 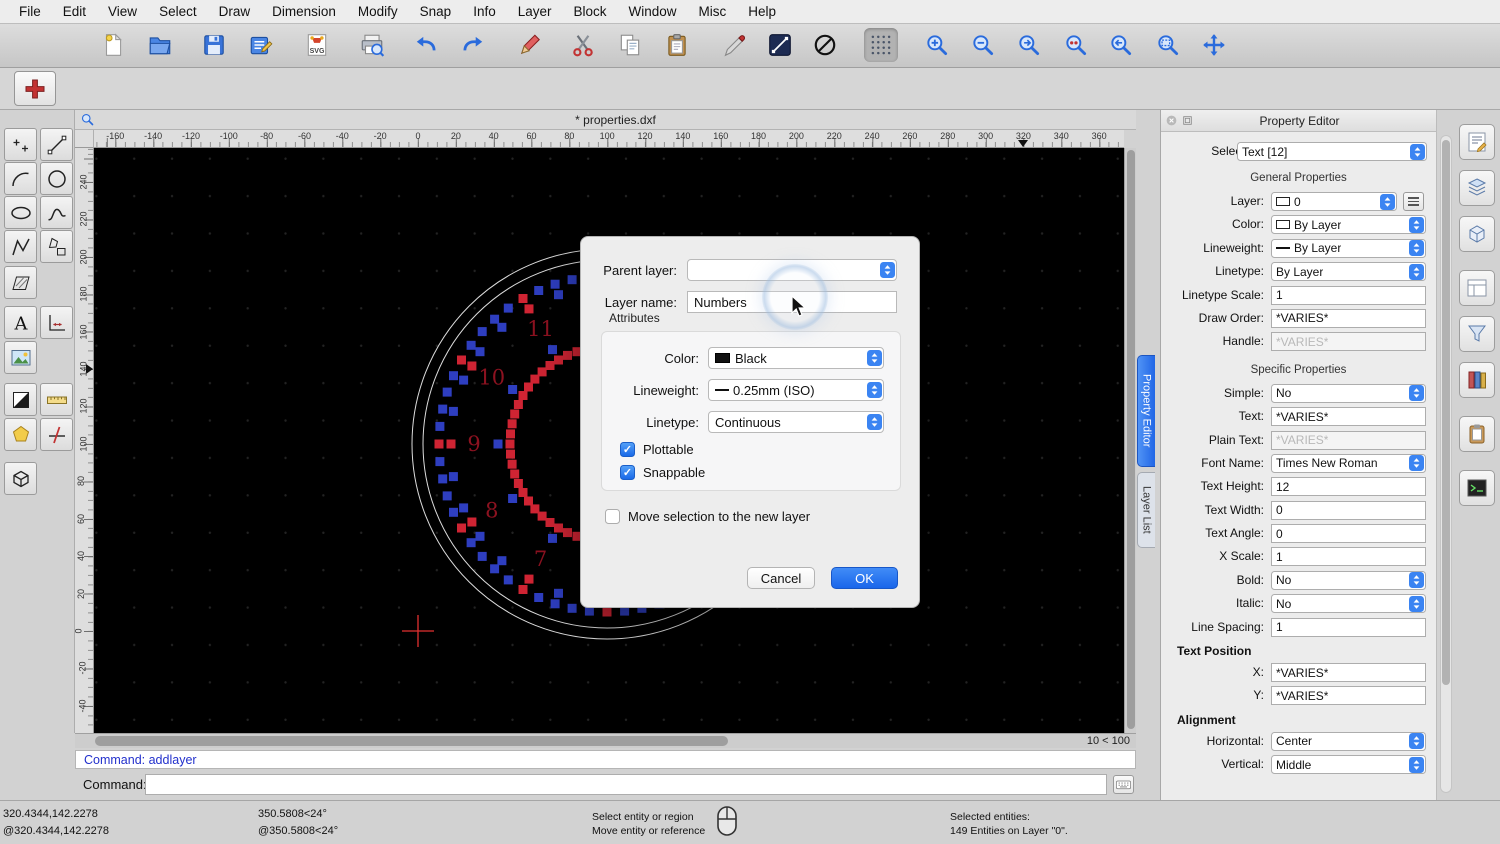 I want to click on add-block-button, so click(x=35, y=88).